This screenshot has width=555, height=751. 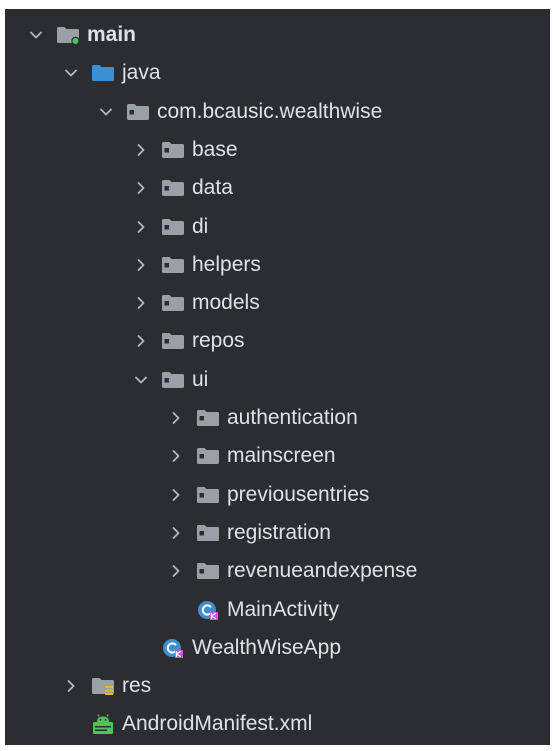 What do you see at coordinates (112, 34) in the screenshot?
I see `tree-row-label: main` at bounding box center [112, 34].